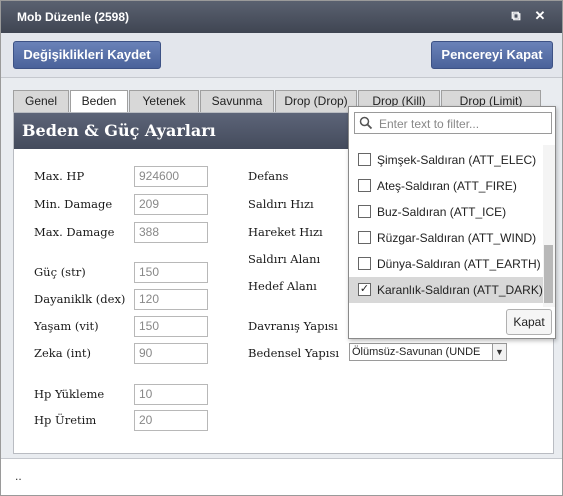 The image size is (563, 496). I want to click on chevron-down-icon: ▼, so click(499, 352).